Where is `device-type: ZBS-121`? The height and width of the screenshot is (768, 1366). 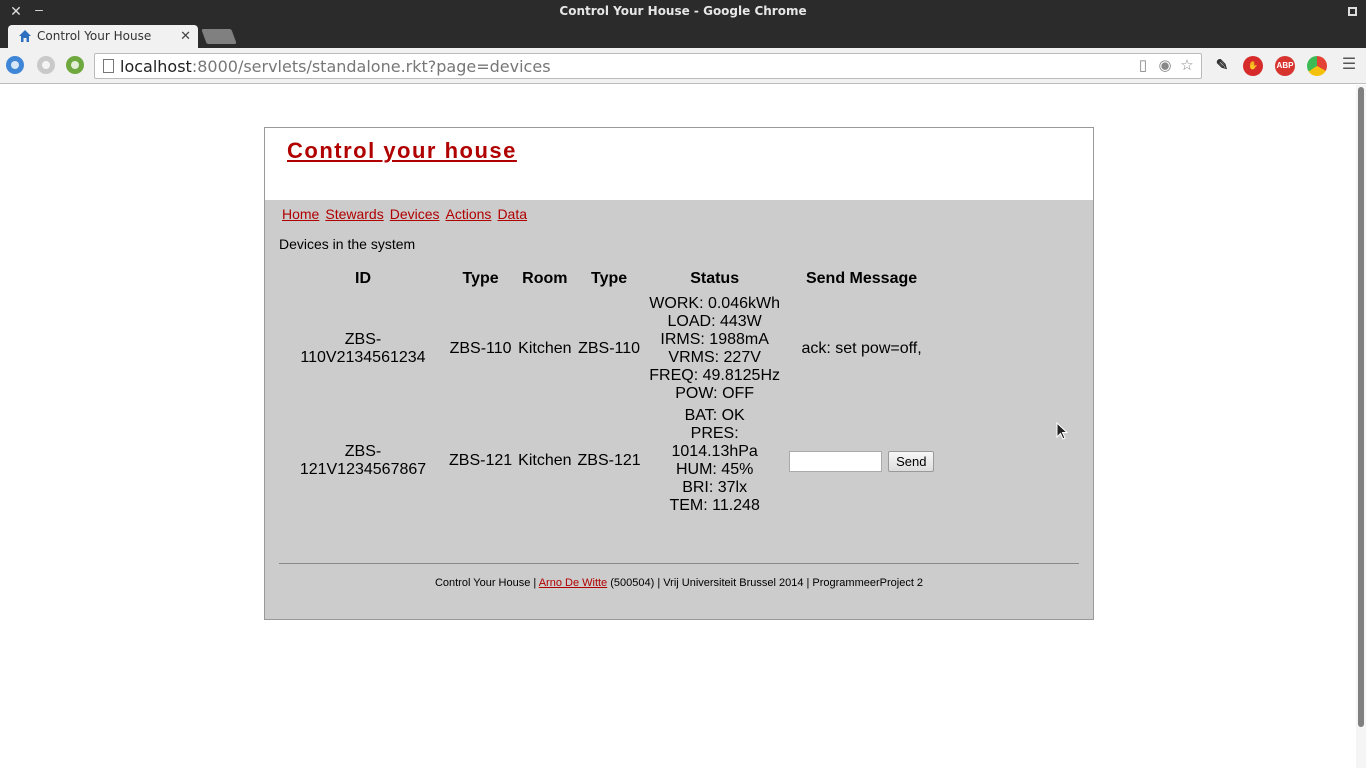 device-type: ZBS-121 is located at coordinates (481, 460).